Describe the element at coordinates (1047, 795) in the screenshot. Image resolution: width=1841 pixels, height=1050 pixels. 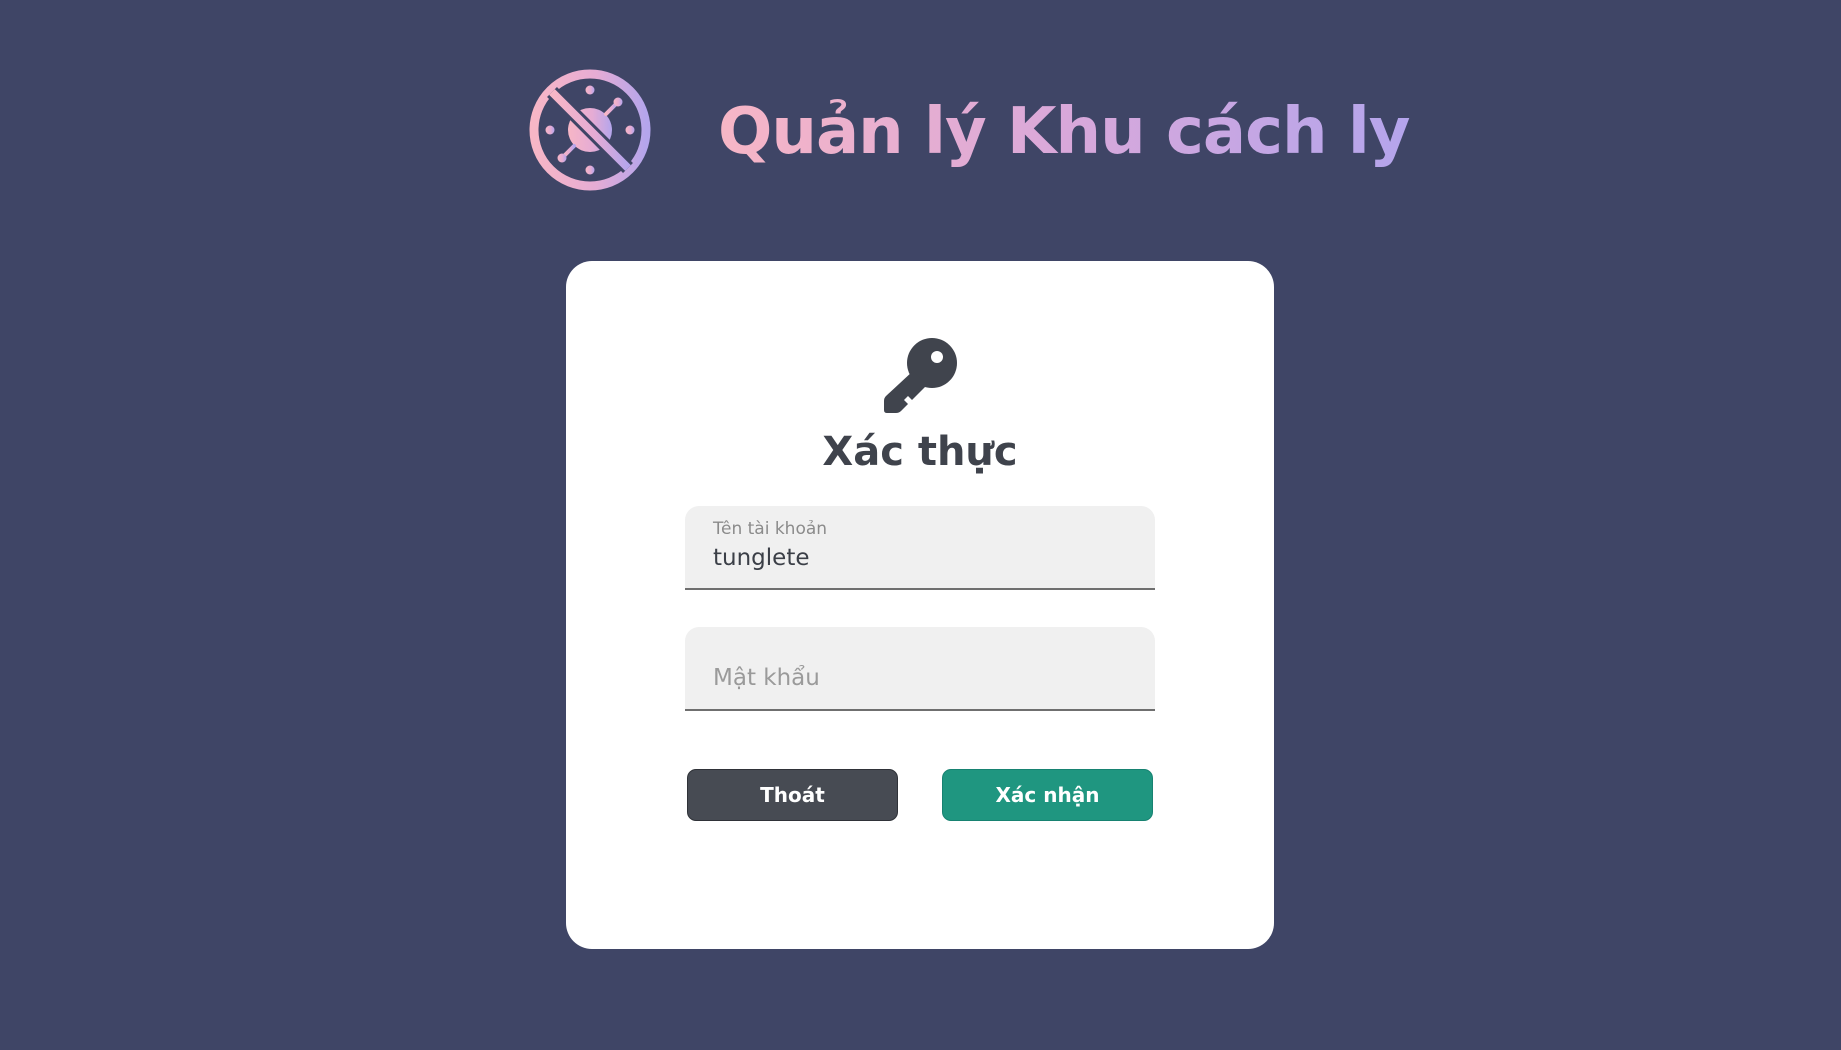
I see `confirm-button: Xác nhận` at that location.